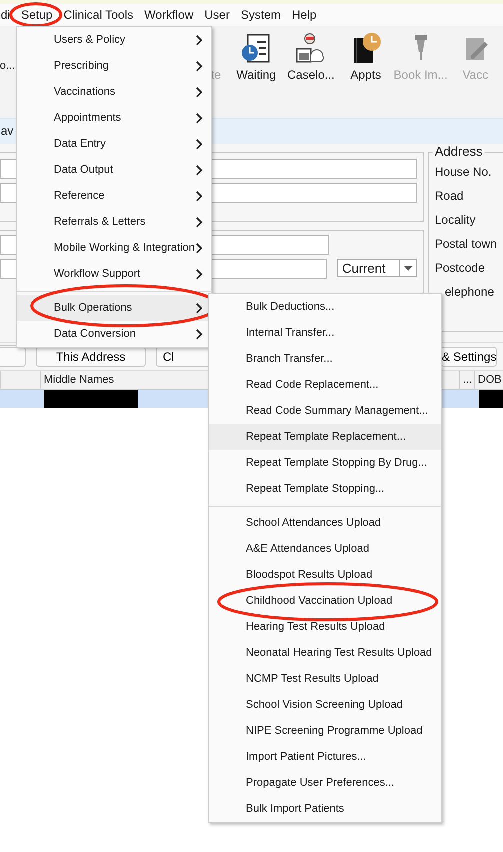 This screenshot has height=852, width=503. Describe the element at coordinates (464, 173) in the screenshot. I see `field-label: House No.` at that location.